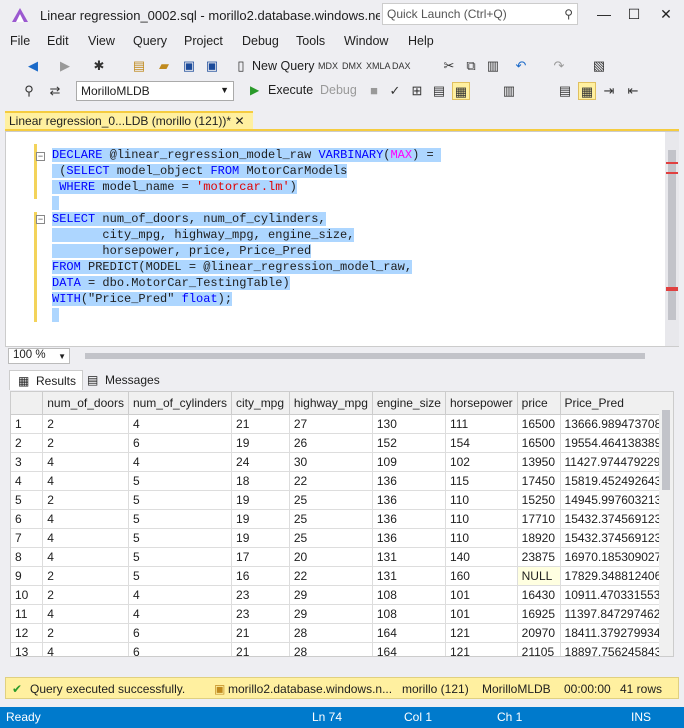 The height and width of the screenshot is (728, 684). I want to click on comment-icon: ▤, so click(565, 91).